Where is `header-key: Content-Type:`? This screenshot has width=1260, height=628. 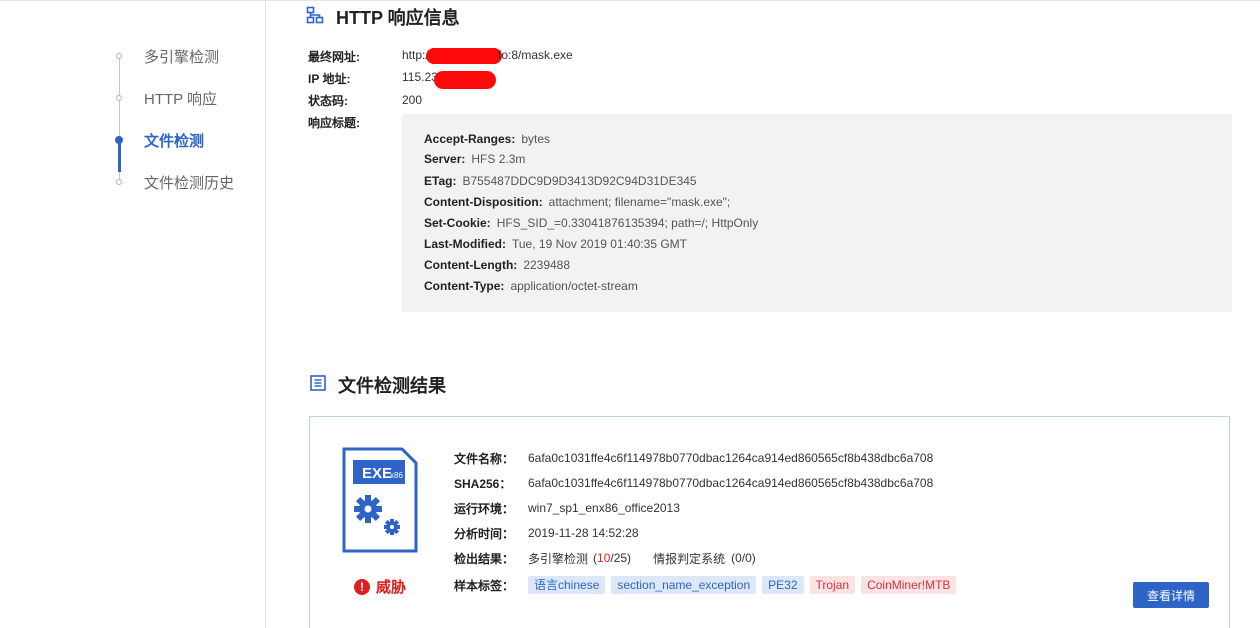 header-key: Content-Type: is located at coordinates (464, 286).